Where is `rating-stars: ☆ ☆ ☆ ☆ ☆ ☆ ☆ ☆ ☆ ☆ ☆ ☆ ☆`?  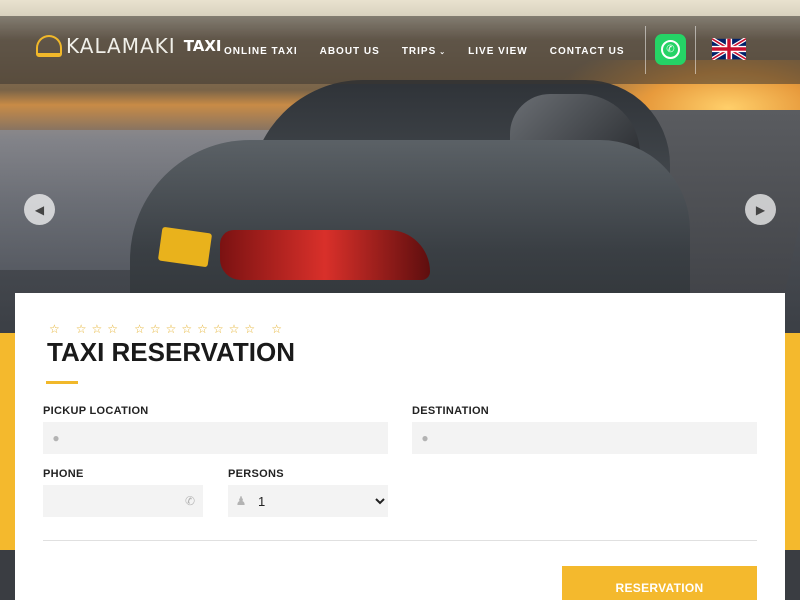
rating-stars: ☆ ☆ ☆ ☆ ☆ ☆ ☆ ☆ ☆ ☆ ☆ ☆ ☆ is located at coordinates (165, 329).